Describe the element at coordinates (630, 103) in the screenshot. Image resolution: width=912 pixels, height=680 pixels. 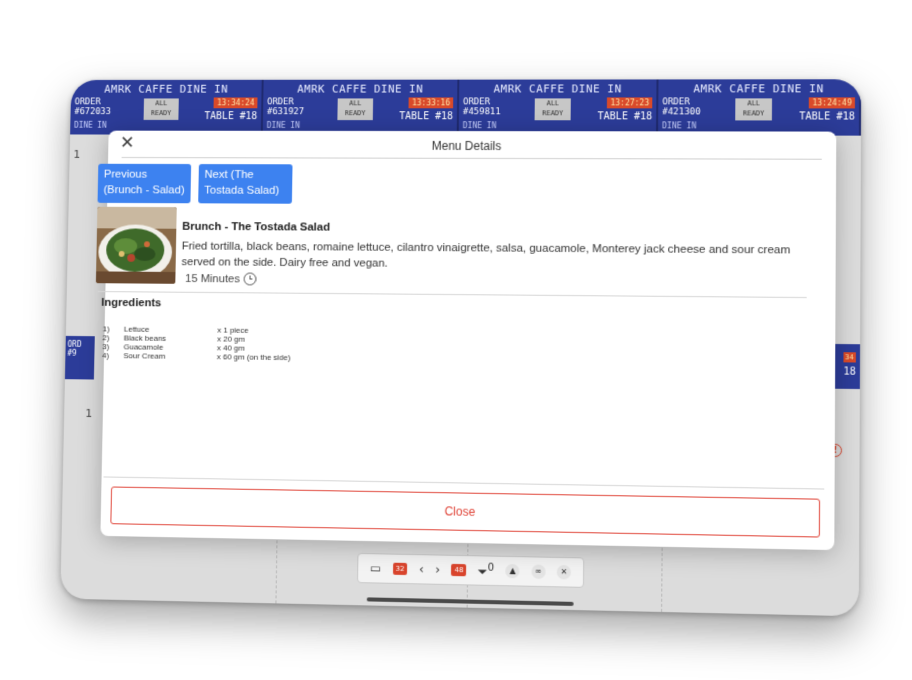
I see `ticket-timer: 13:27:23` at that location.